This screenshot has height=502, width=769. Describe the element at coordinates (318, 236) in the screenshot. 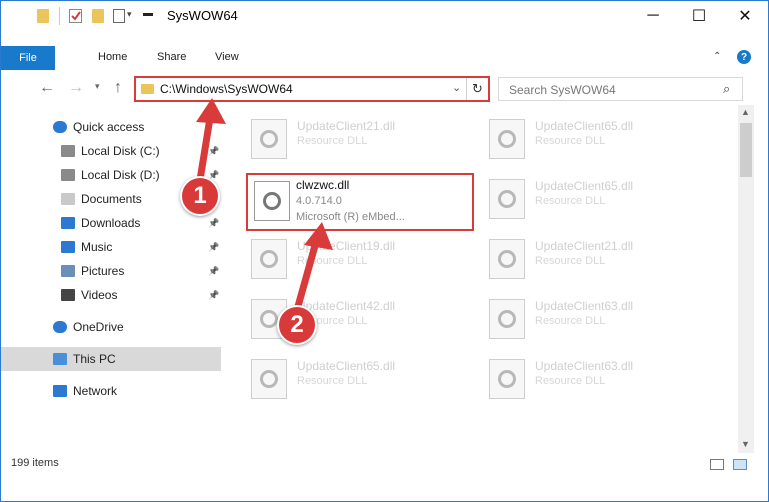

I see `arrow-2-head` at that location.